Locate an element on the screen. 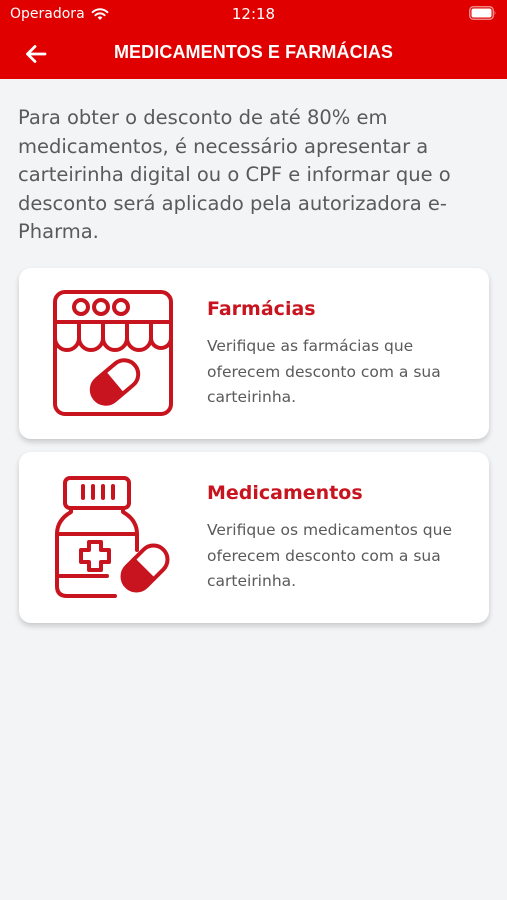  app-header: Operadora 12:18 MEDICAMENTOS E FARMÁCIAS is located at coordinates (253, 39).